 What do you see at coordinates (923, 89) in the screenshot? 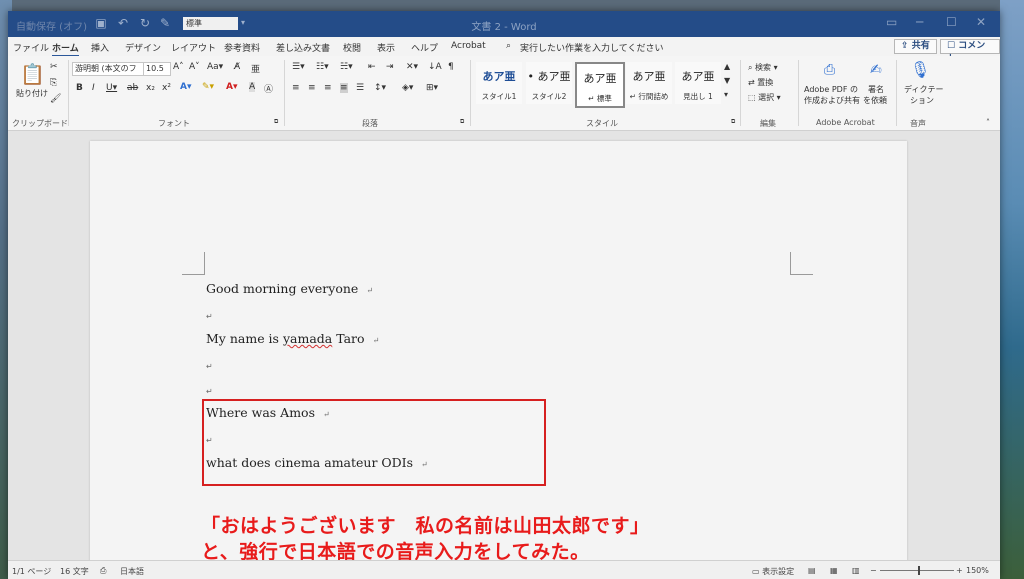
I see `dictate-button-line1: ディクテー` at bounding box center [923, 89].